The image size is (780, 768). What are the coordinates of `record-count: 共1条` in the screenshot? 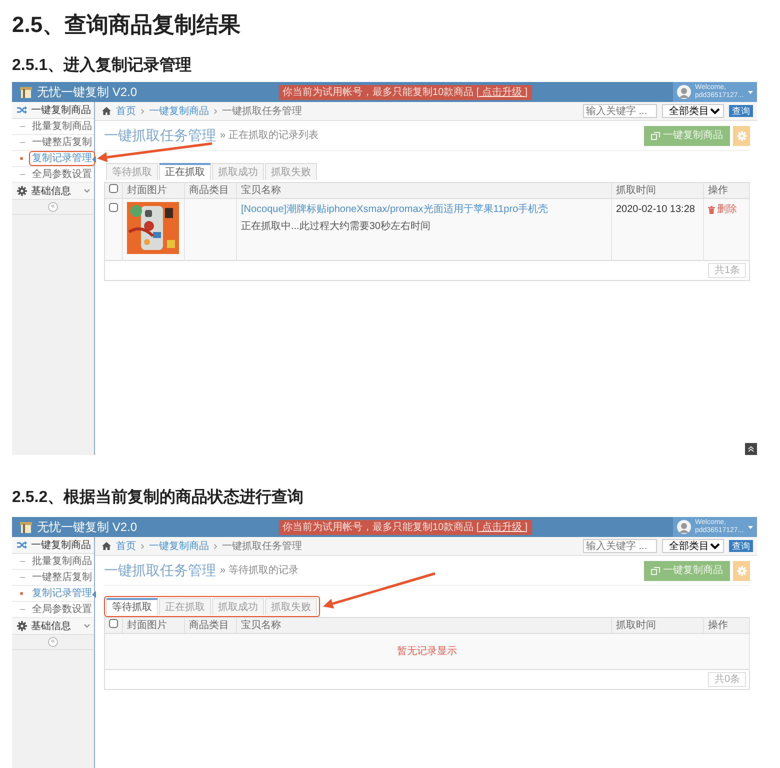 It's located at (727, 270).